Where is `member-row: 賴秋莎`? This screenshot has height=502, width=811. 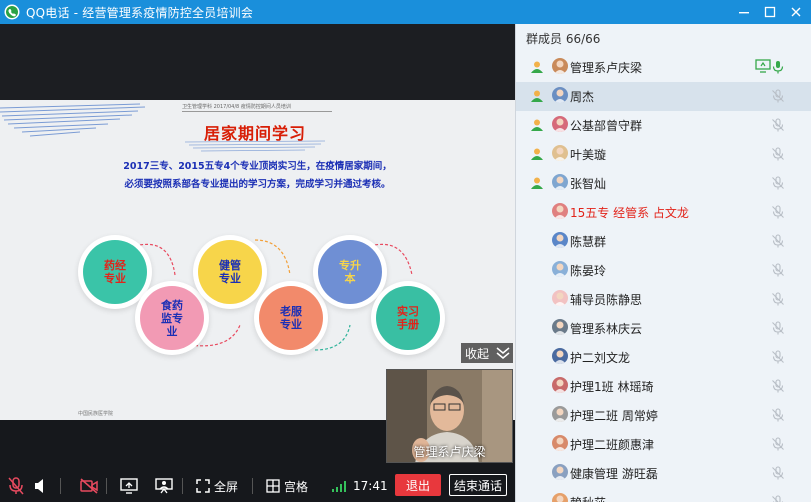 member-row: 賴秋莎 is located at coordinates (663, 495).